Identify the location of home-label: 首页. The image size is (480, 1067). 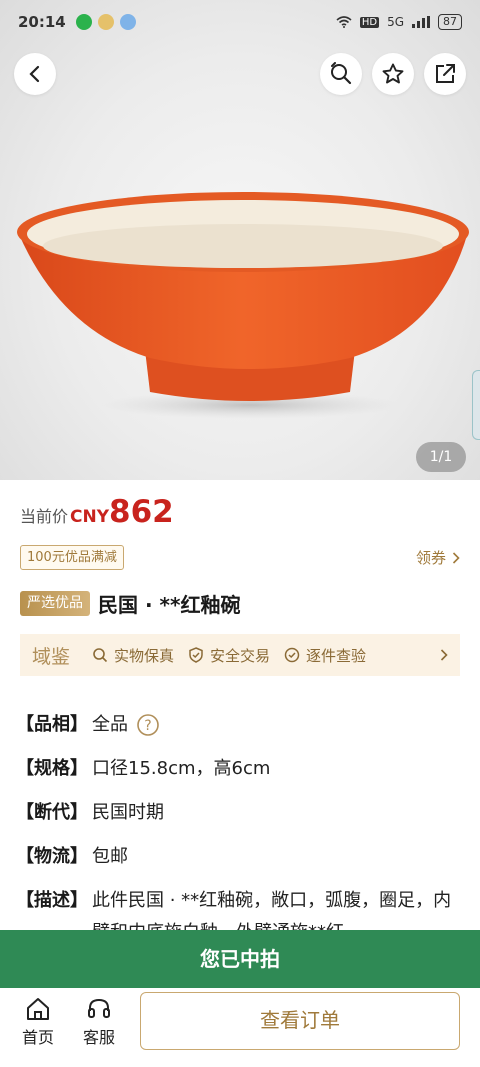
(37, 1037).